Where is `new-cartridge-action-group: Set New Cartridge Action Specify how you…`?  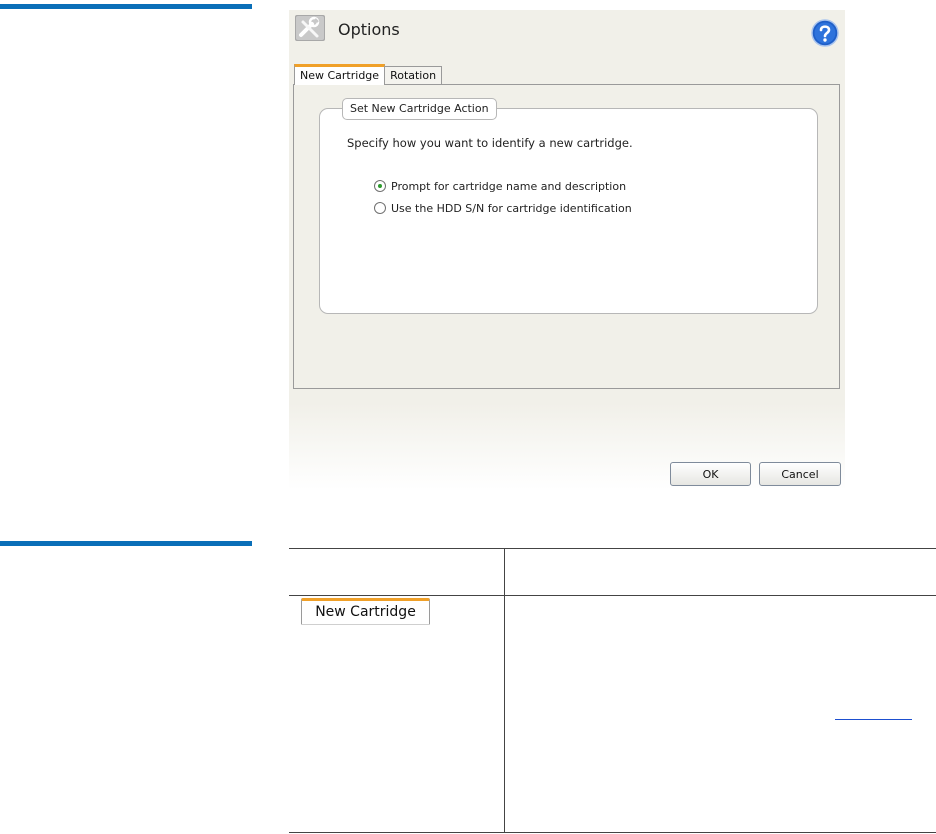 new-cartridge-action-group: Set New Cartridge Action Specify how you… is located at coordinates (568, 206).